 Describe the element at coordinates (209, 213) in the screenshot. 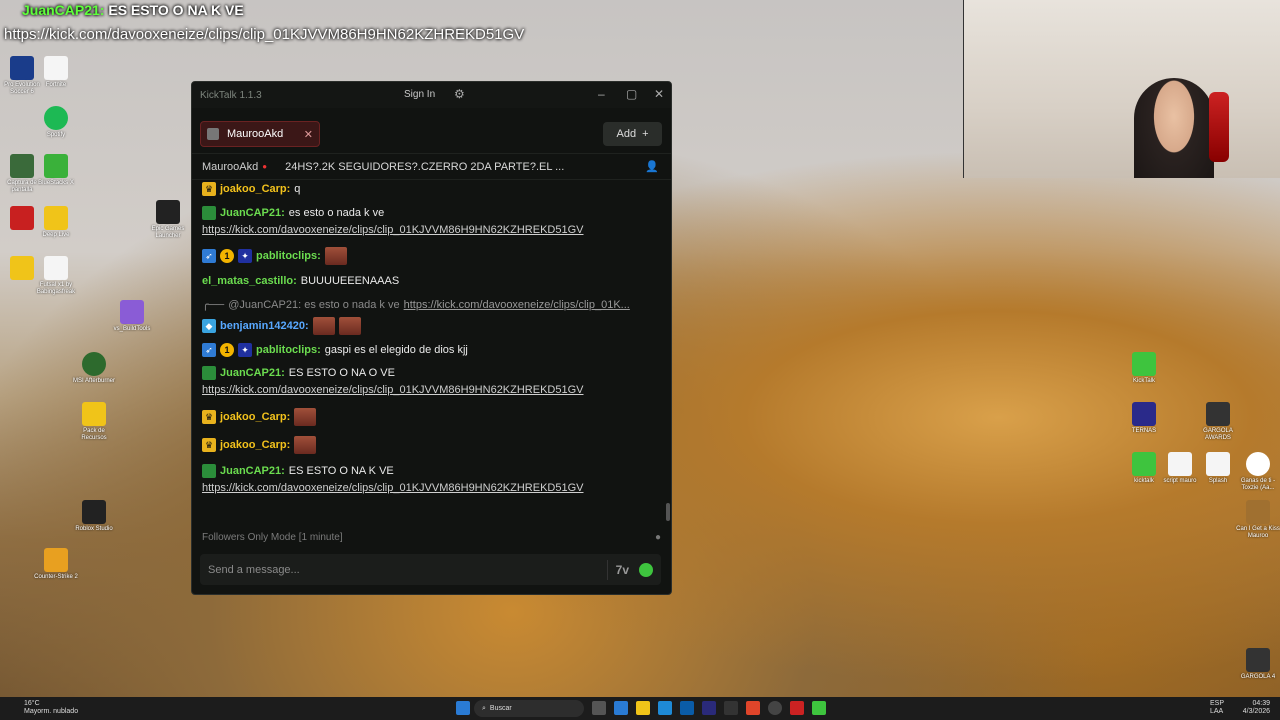

I see `sub-badge-icon` at that location.